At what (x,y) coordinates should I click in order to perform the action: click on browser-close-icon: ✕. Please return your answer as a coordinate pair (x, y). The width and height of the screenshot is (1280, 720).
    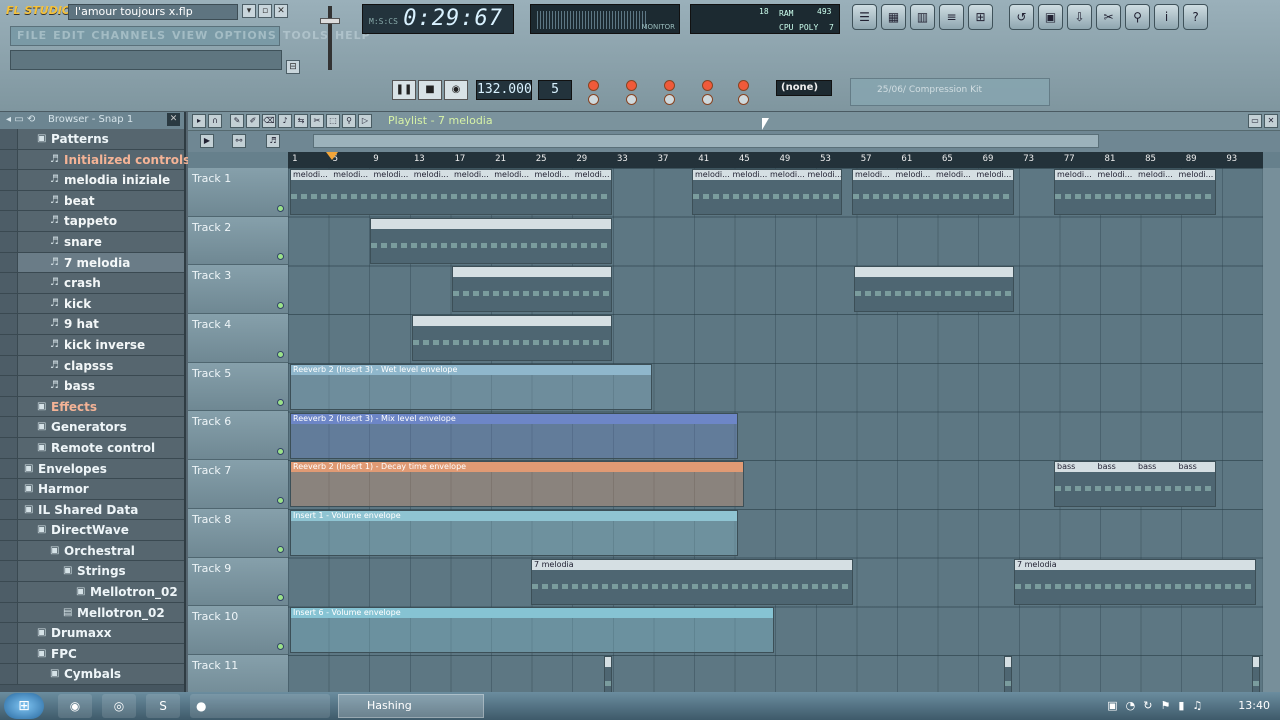
    Looking at the image, I should click on (173, 119).